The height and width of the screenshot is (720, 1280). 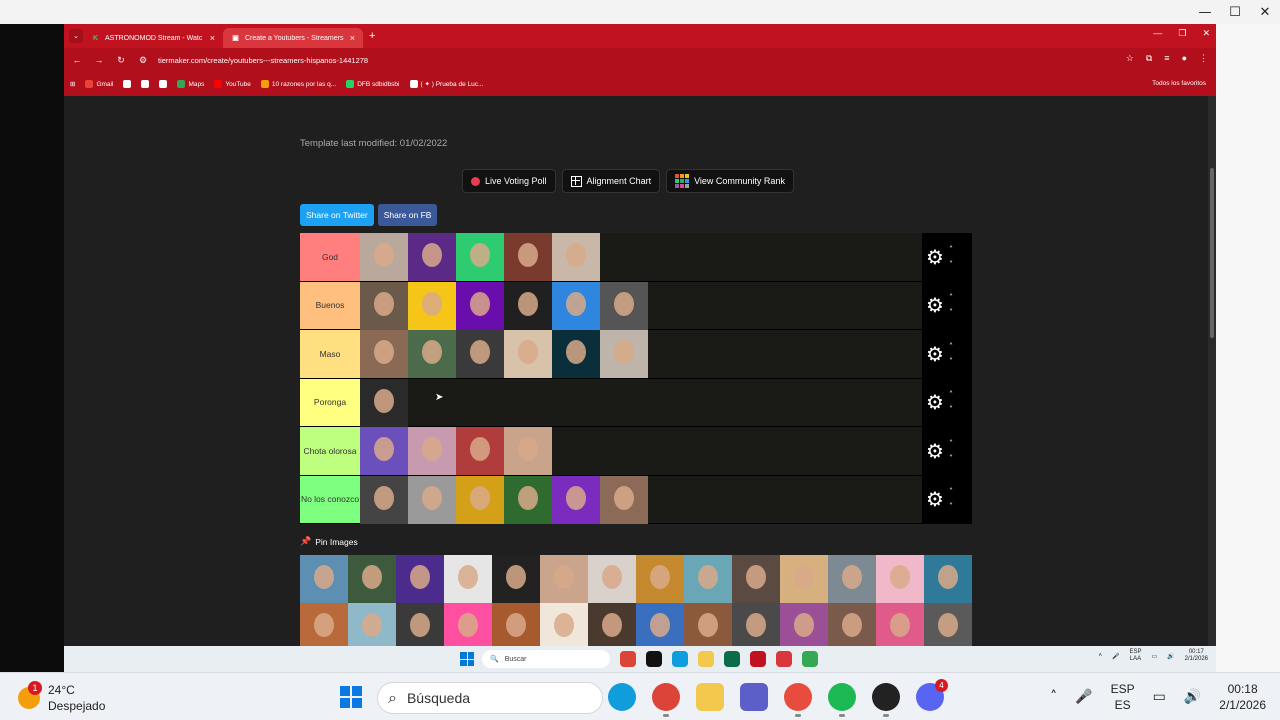 I want to click on site-info-icon: ⚙, so click(x=143, y=60).